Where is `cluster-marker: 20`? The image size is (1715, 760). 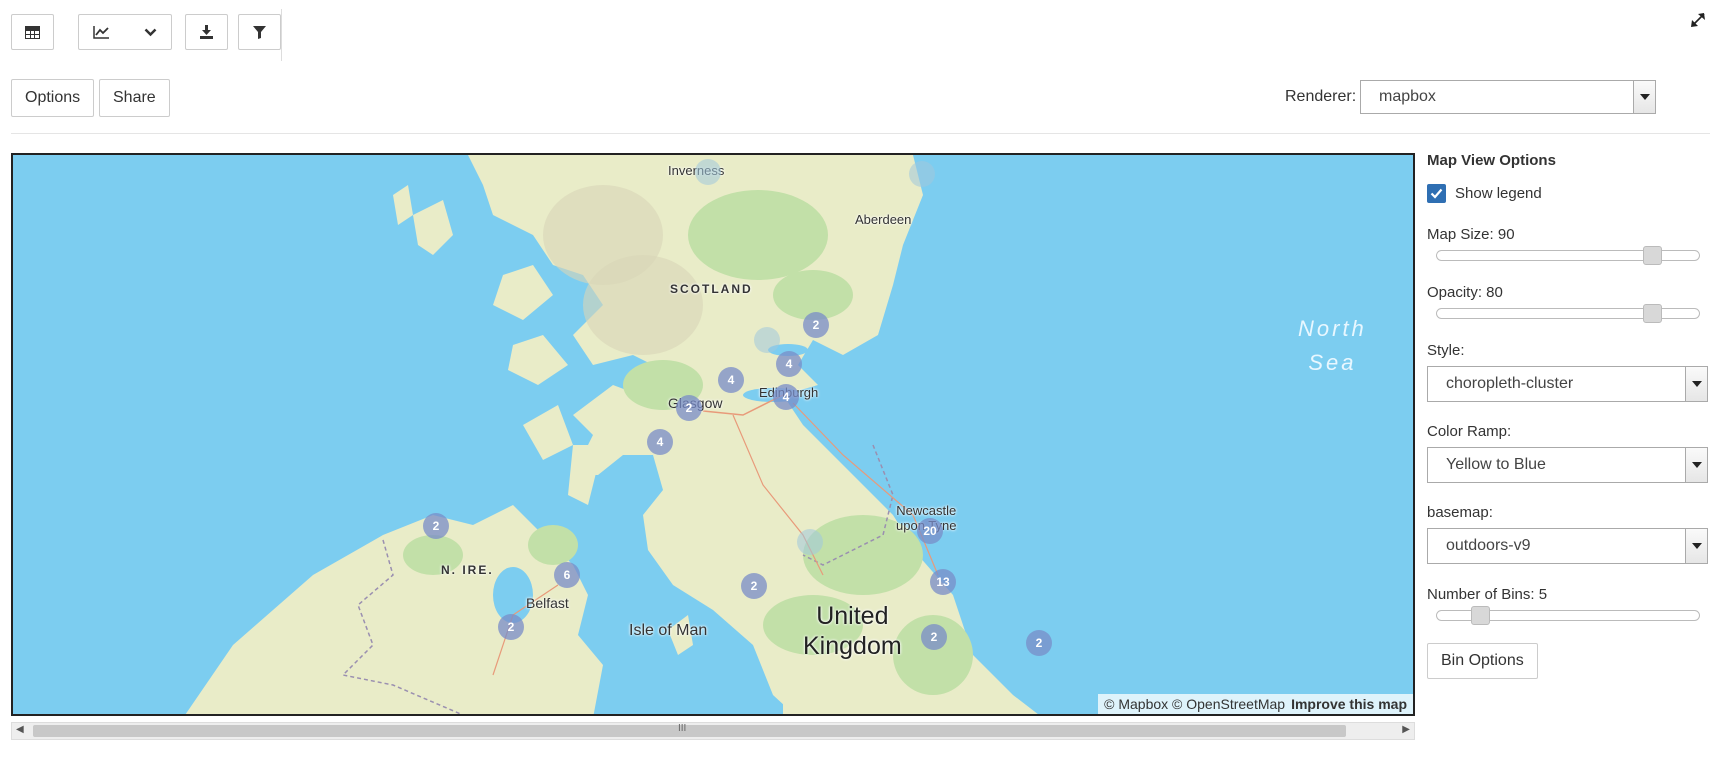
cluster-marker: 20 is located at coordinates (930, 531).